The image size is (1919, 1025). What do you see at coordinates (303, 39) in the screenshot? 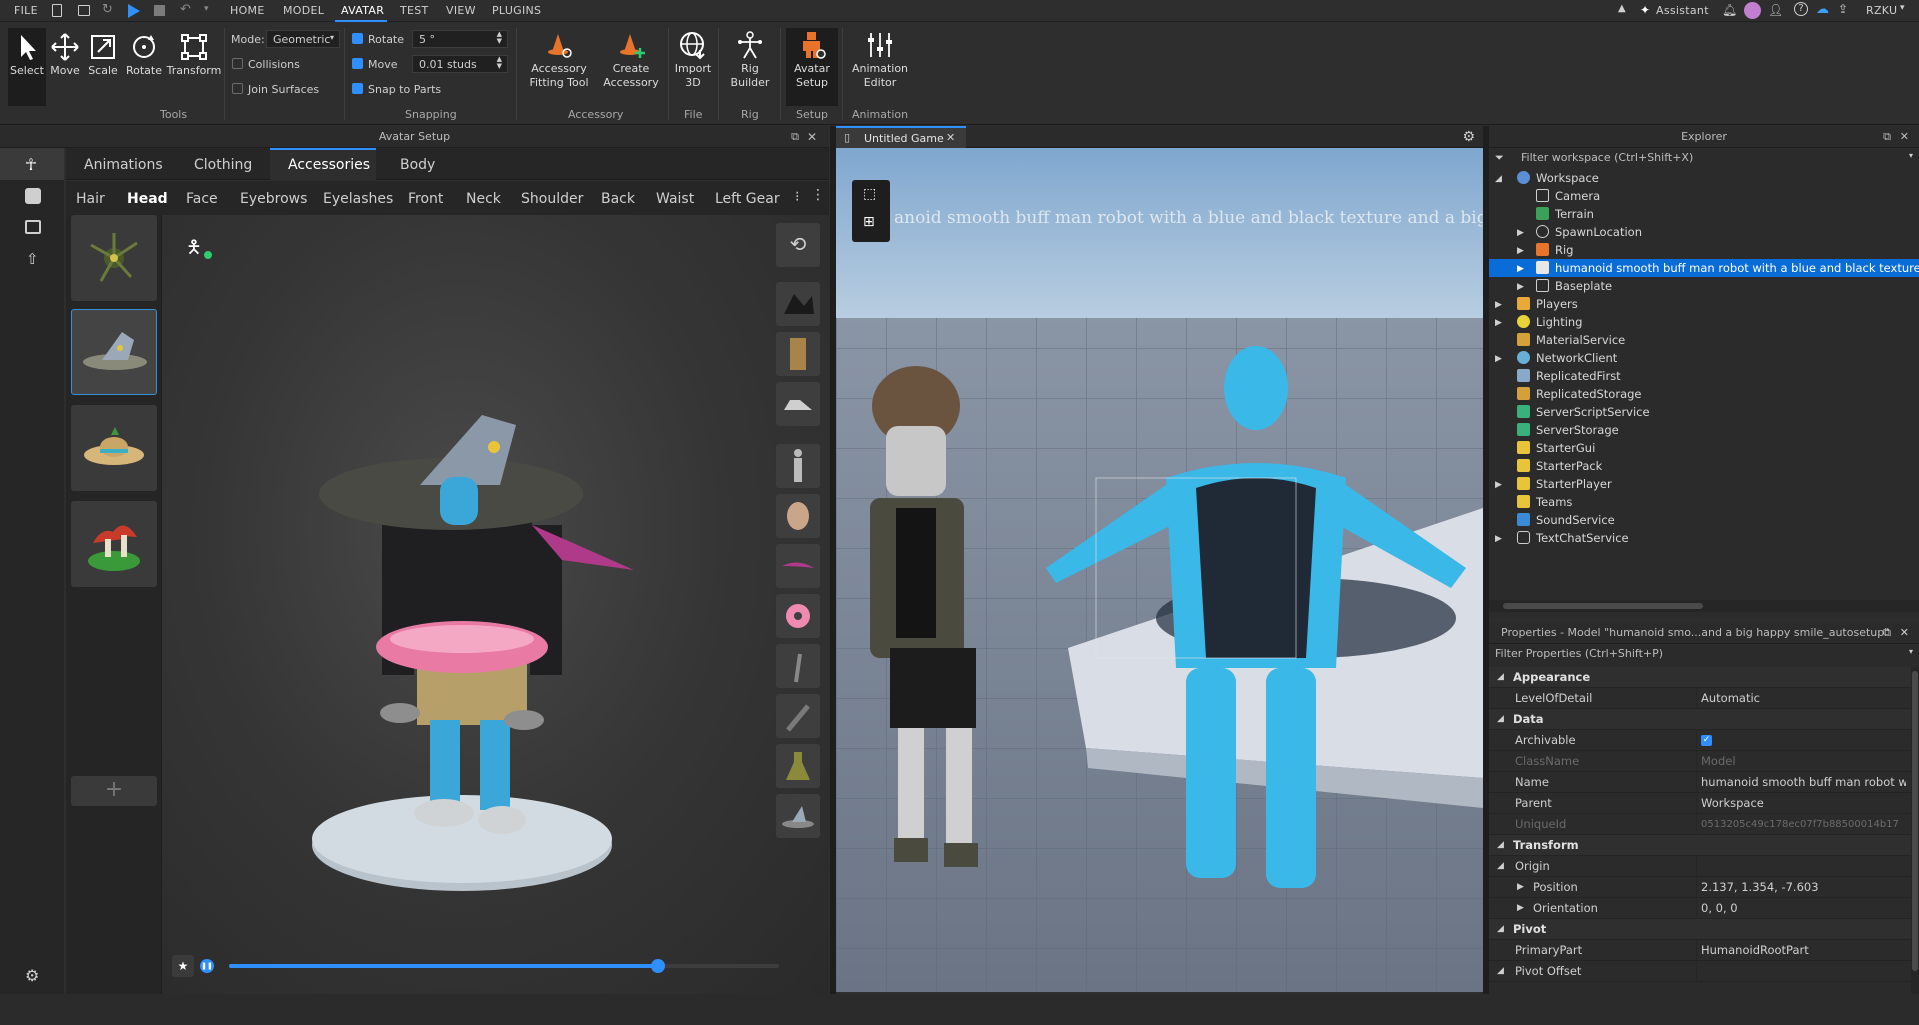
I see `mode-dropdown: Geometric ▾` at bounding box center [303, 39].